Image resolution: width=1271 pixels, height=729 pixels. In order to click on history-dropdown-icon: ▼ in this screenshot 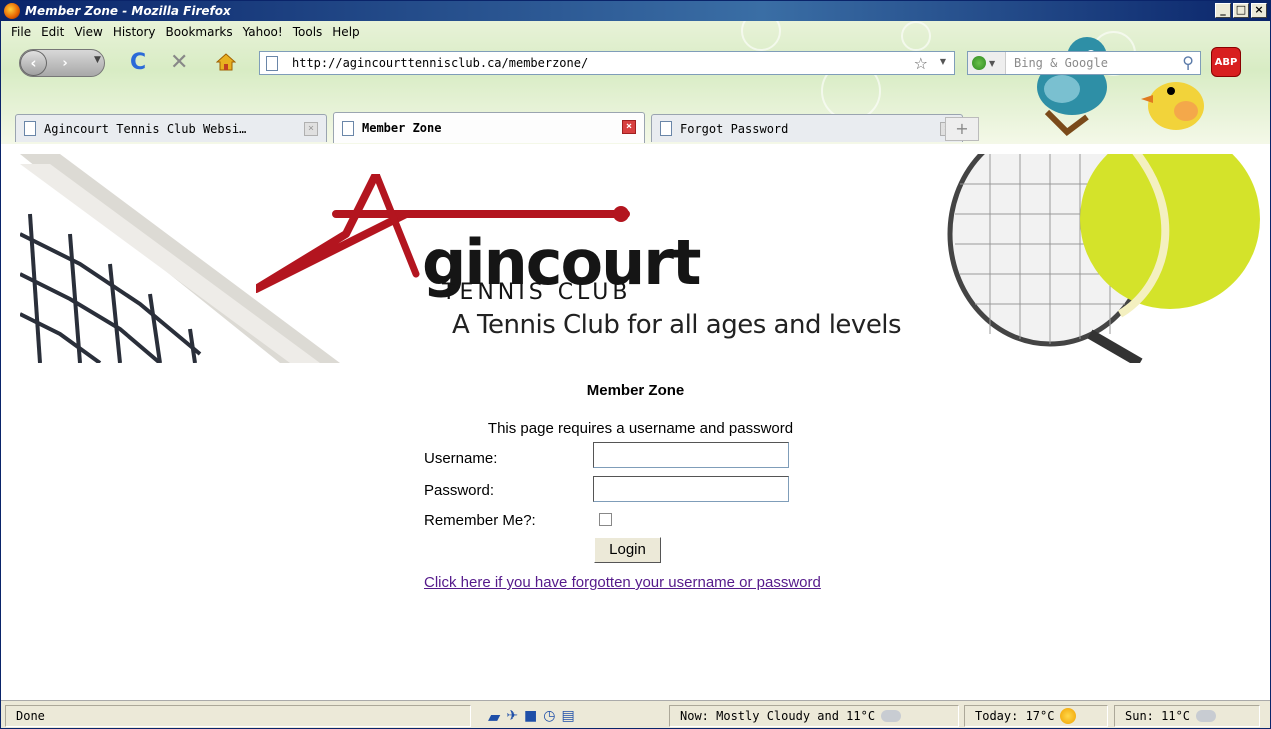, I will do `click(97, 60)`.